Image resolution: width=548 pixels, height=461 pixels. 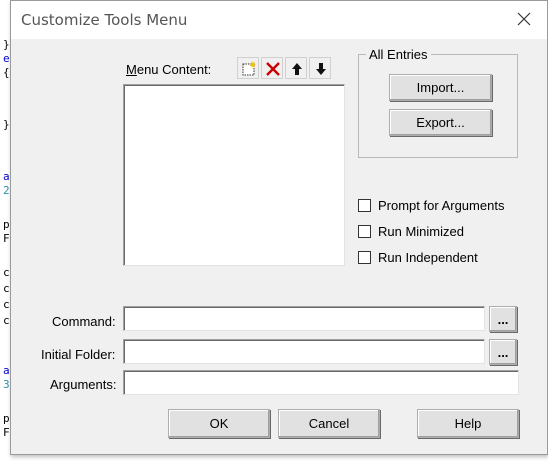 What do you see at coordinates (364, 205) in the screenshot?
I see `prompt-arguments-checkbox` at bounding box center [364, 205].